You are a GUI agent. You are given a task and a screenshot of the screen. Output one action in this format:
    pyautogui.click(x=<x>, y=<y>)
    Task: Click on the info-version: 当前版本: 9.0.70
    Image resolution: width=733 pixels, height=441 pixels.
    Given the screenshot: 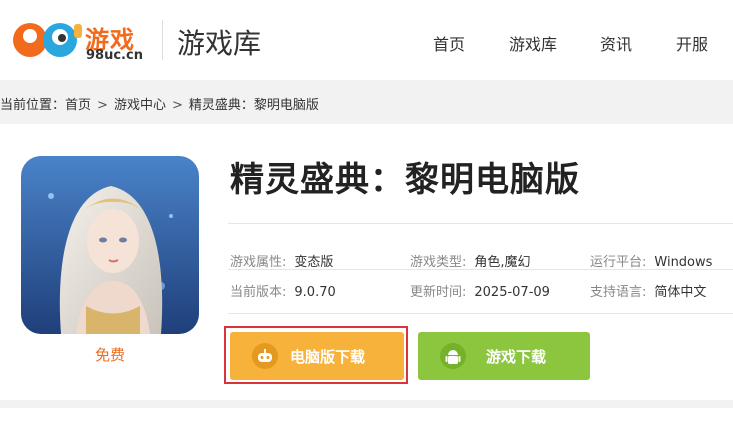 What is the action you would take?
    pyautogui.click(x=283, y=290)
    